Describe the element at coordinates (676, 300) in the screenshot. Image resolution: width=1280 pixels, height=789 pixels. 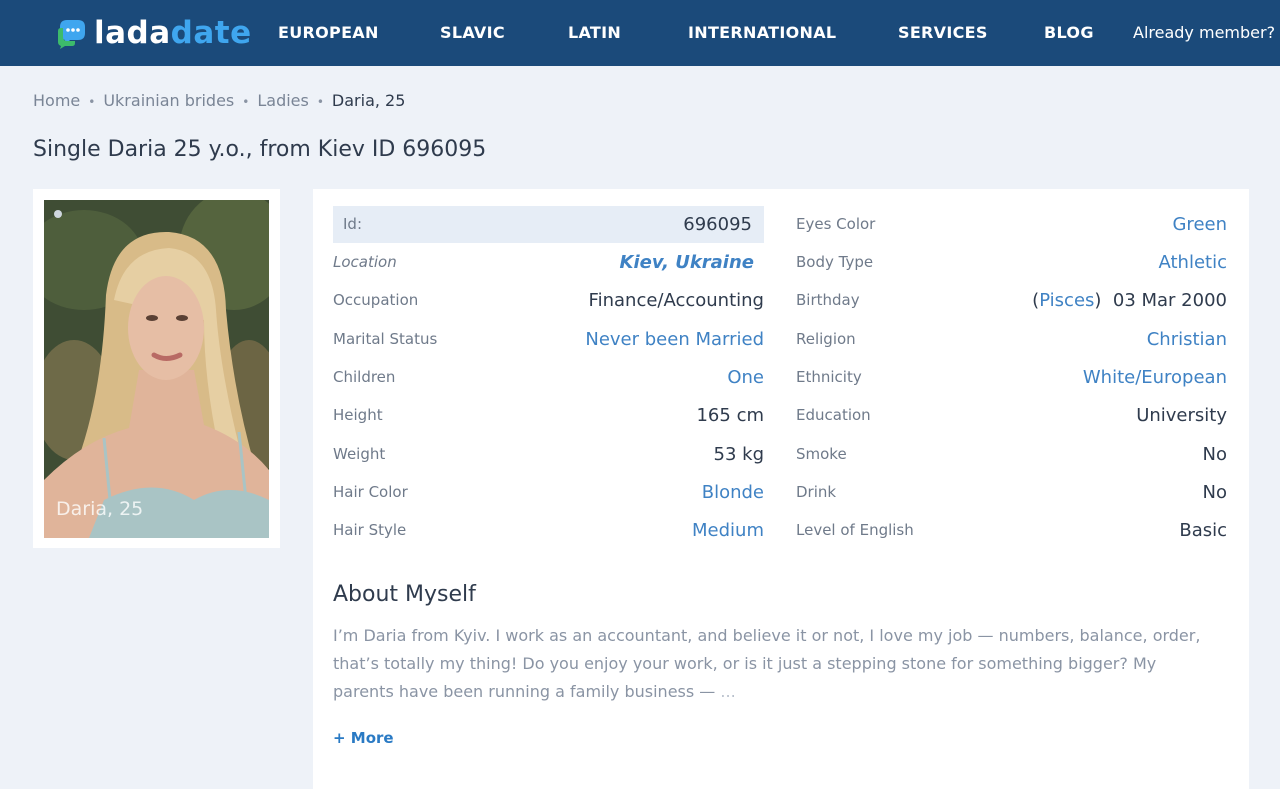
I see `field-value: Finance/Accounting` at that location.